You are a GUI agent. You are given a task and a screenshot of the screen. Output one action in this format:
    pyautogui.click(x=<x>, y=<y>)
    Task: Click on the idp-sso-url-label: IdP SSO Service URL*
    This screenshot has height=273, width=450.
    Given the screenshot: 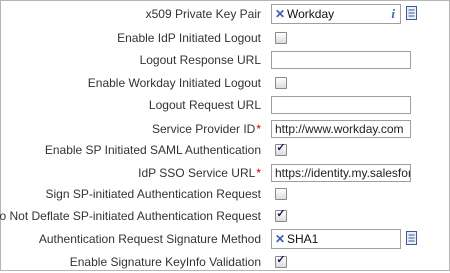 What is the action you would take?
    pyautogui.click(x=199, y=173)
    